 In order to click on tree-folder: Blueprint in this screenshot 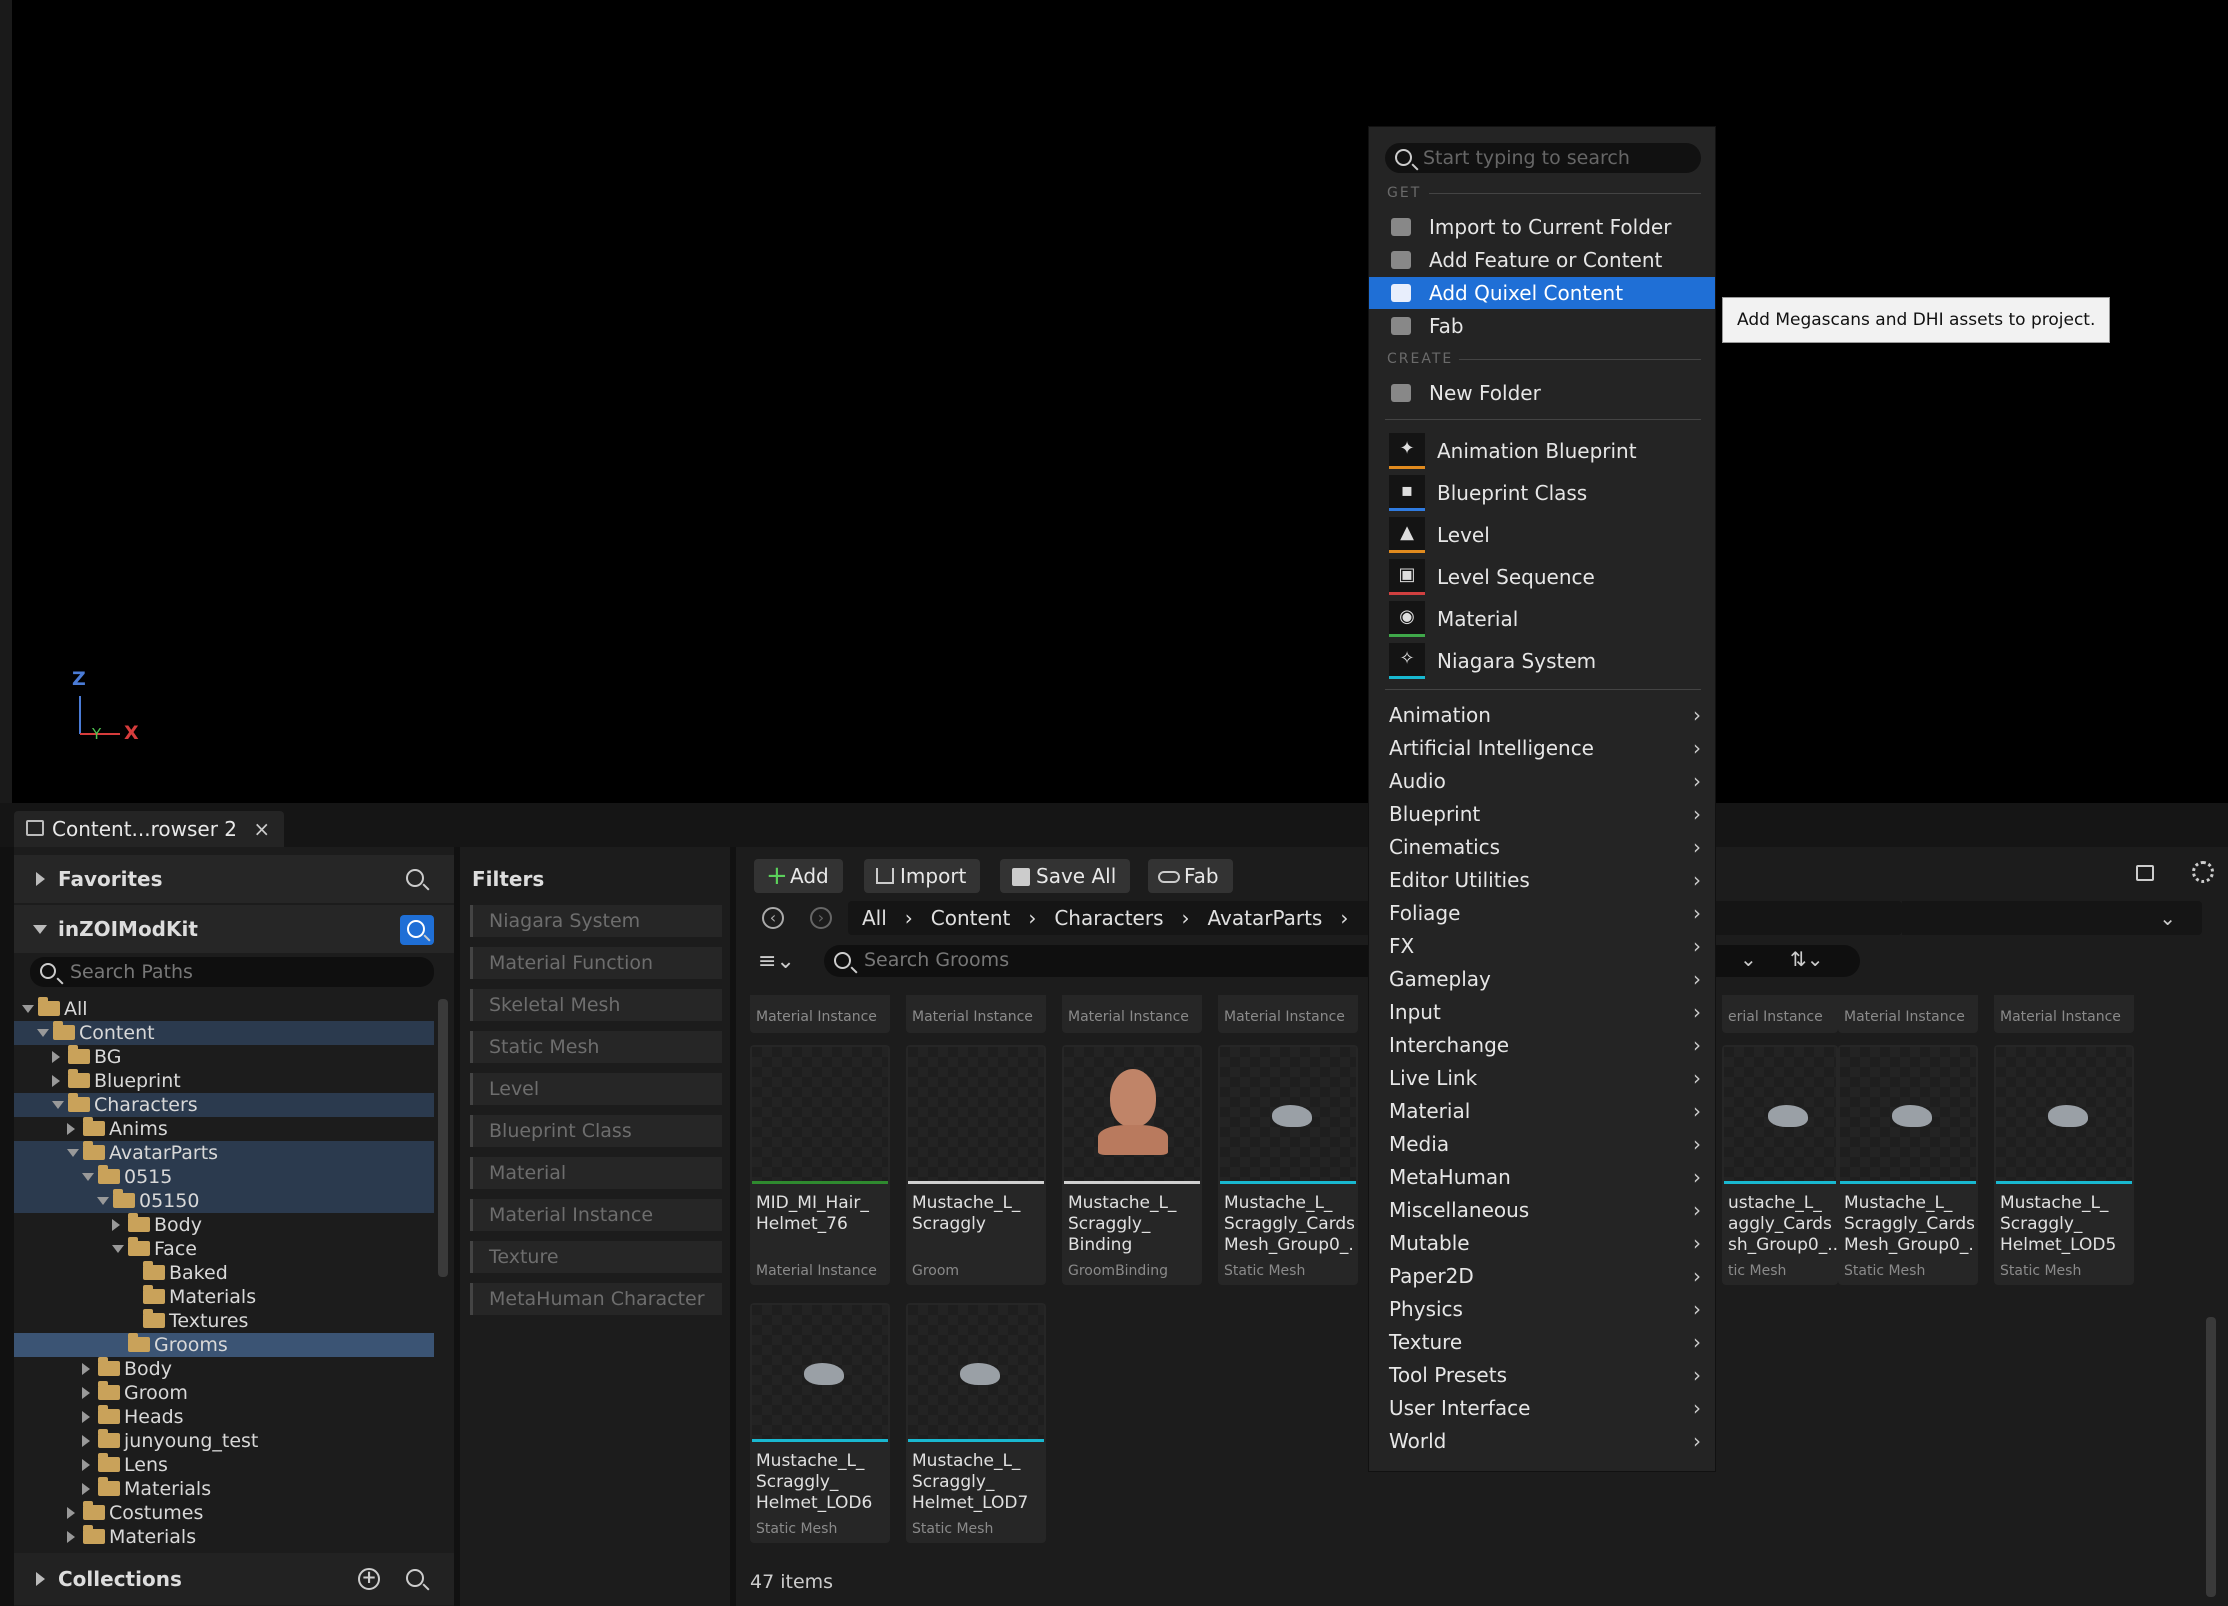, I will do `click(224, 1081)`.